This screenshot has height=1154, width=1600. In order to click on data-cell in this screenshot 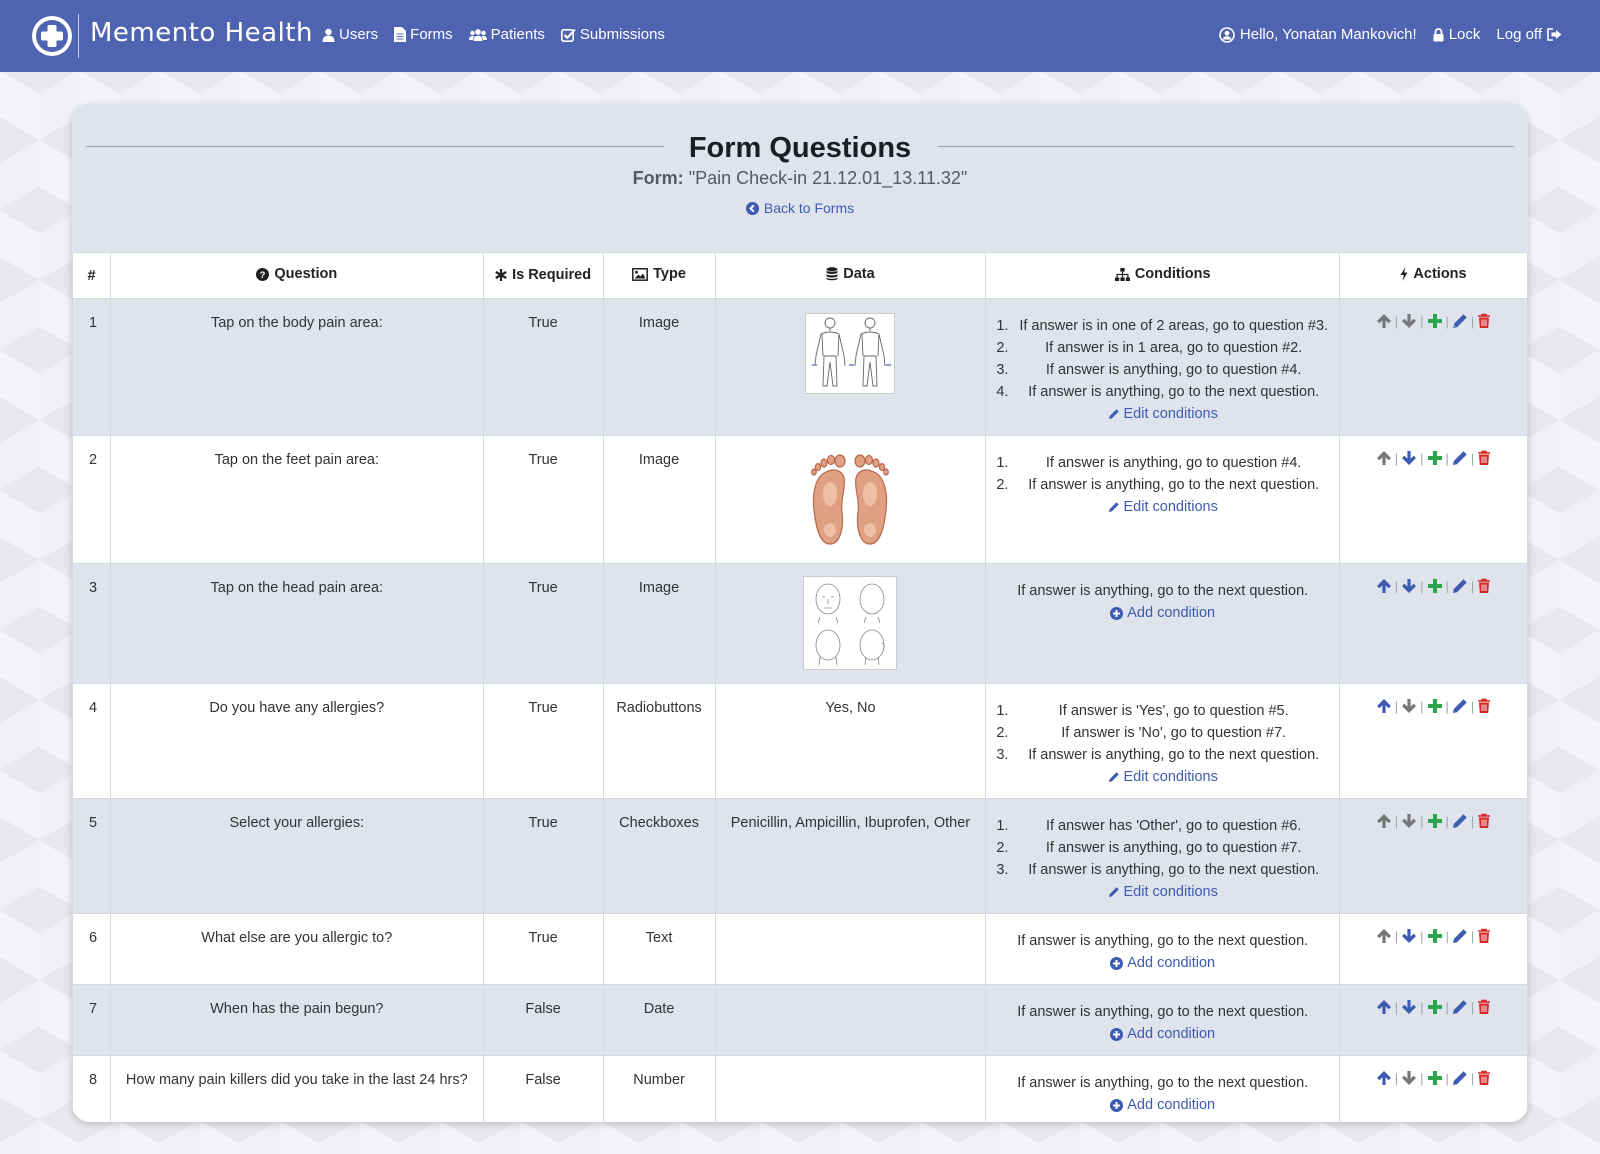, I will do `click(850, 367)`.